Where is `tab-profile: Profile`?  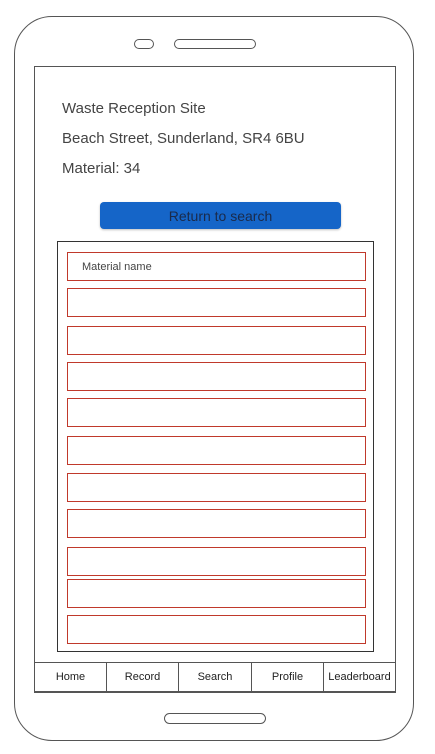
tab-profile: Profile is located at coordinates (287, 677).